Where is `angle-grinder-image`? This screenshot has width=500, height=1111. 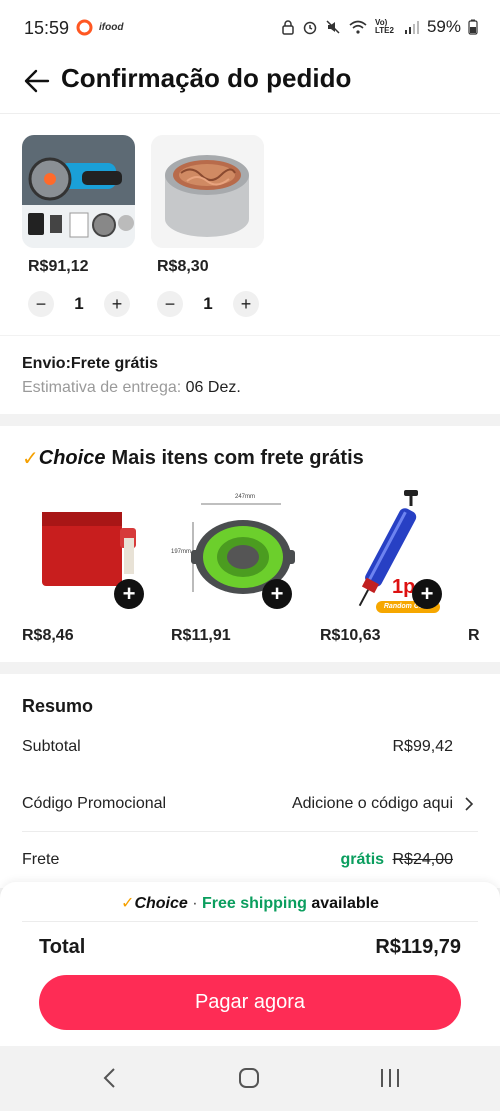 angle-grinder-image is located at coordinates (78, 191).